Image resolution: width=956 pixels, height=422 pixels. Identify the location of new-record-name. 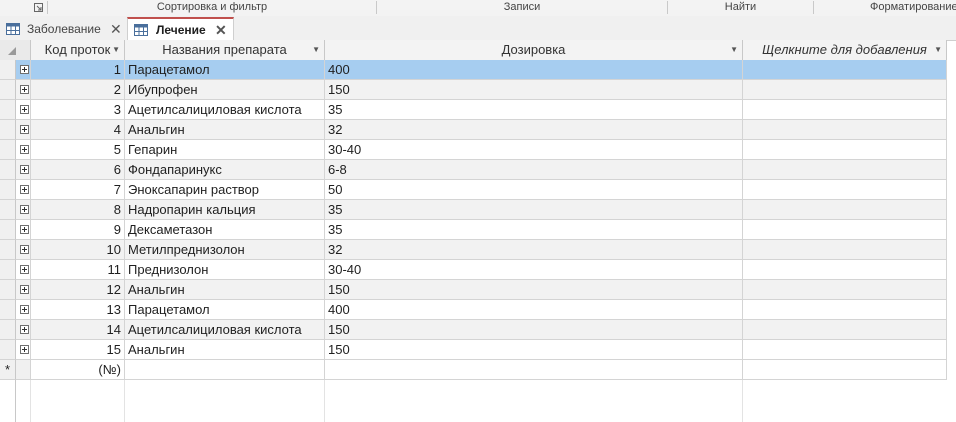
(225, 370).